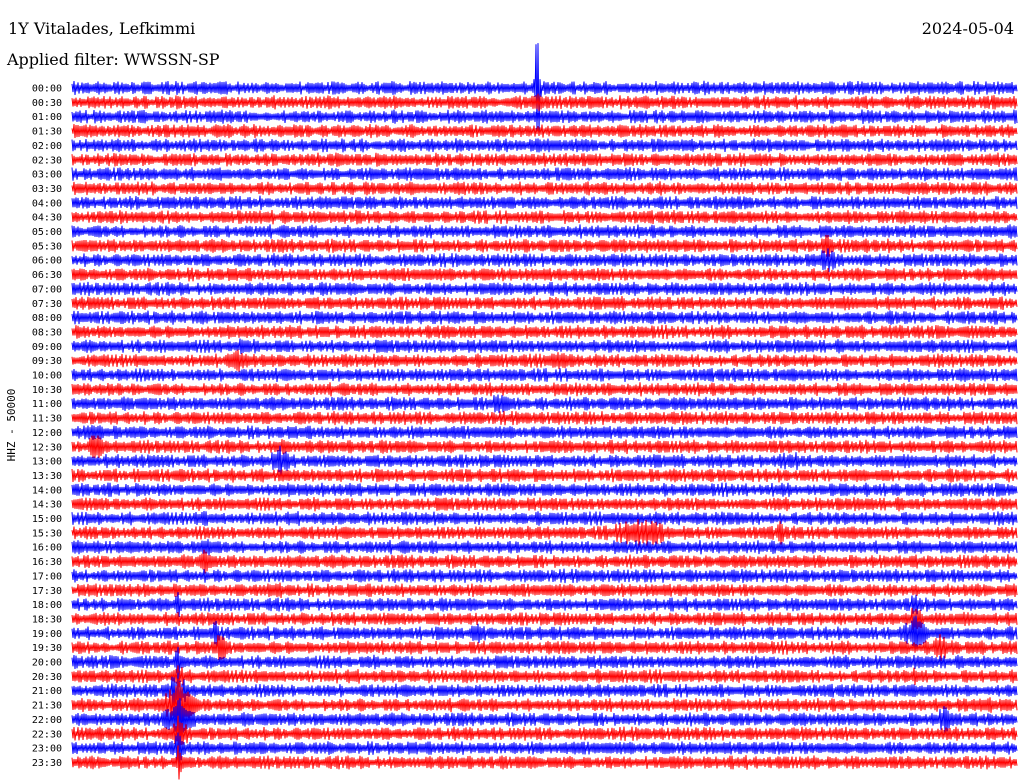  I want to click on row-label-1030: 10:30, so click(47, 390).